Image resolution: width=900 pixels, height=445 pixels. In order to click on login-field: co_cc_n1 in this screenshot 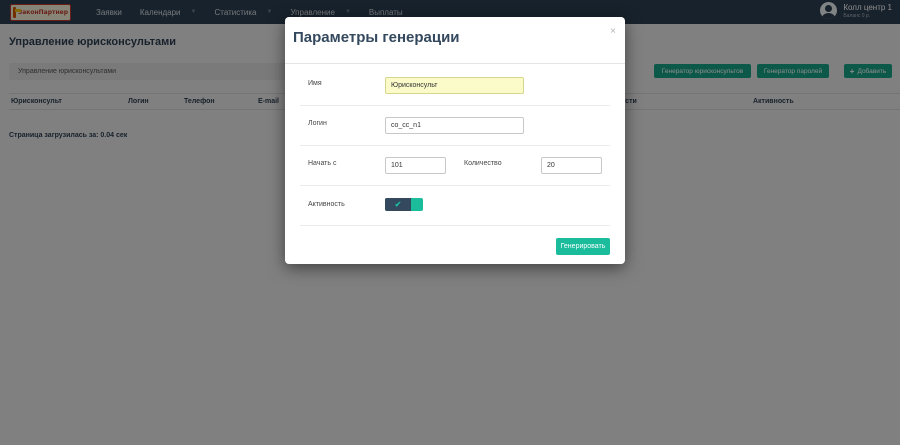, I will do `click(454, 125)`.